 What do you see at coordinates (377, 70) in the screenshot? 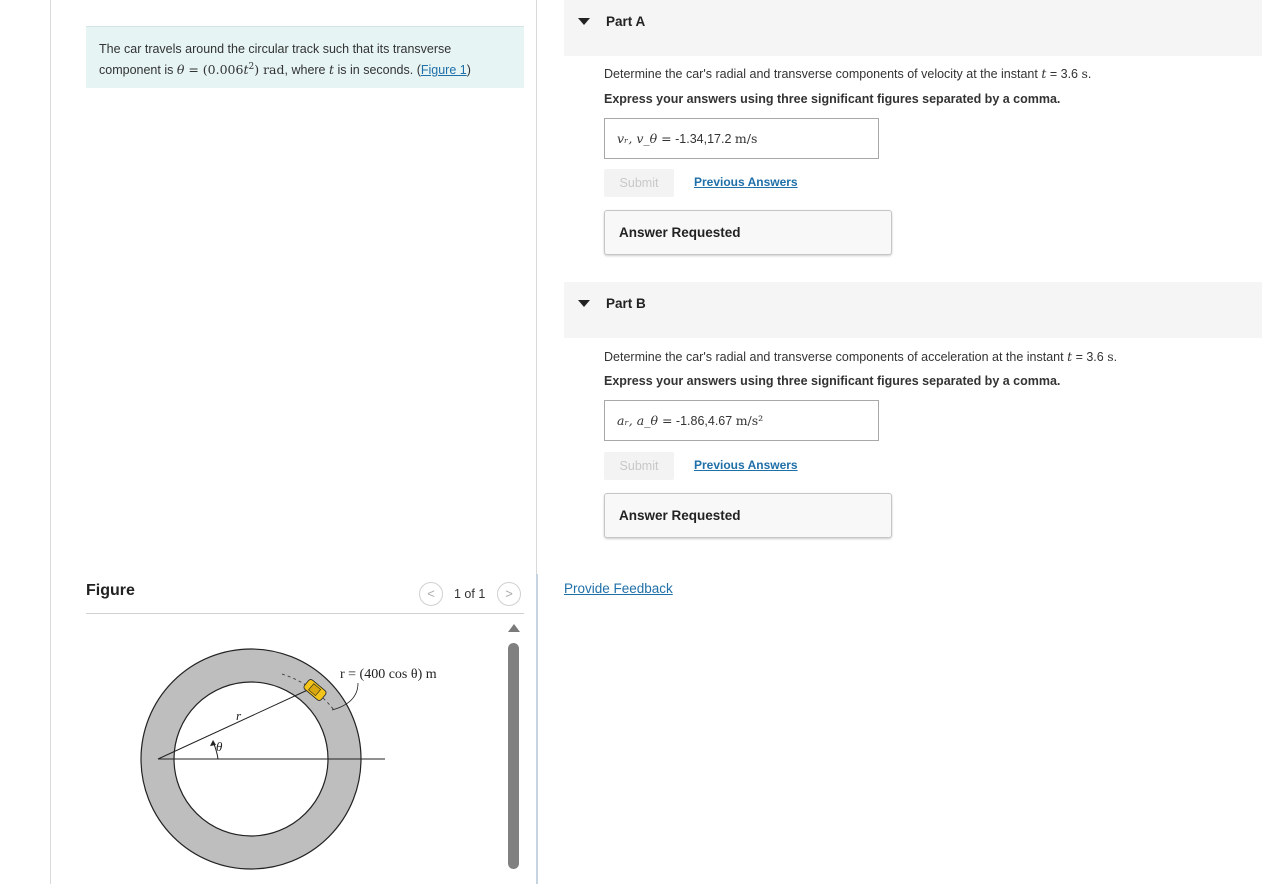
I see `problem-text-after-2: is in seconds. (` at bounding box center [377, 70].